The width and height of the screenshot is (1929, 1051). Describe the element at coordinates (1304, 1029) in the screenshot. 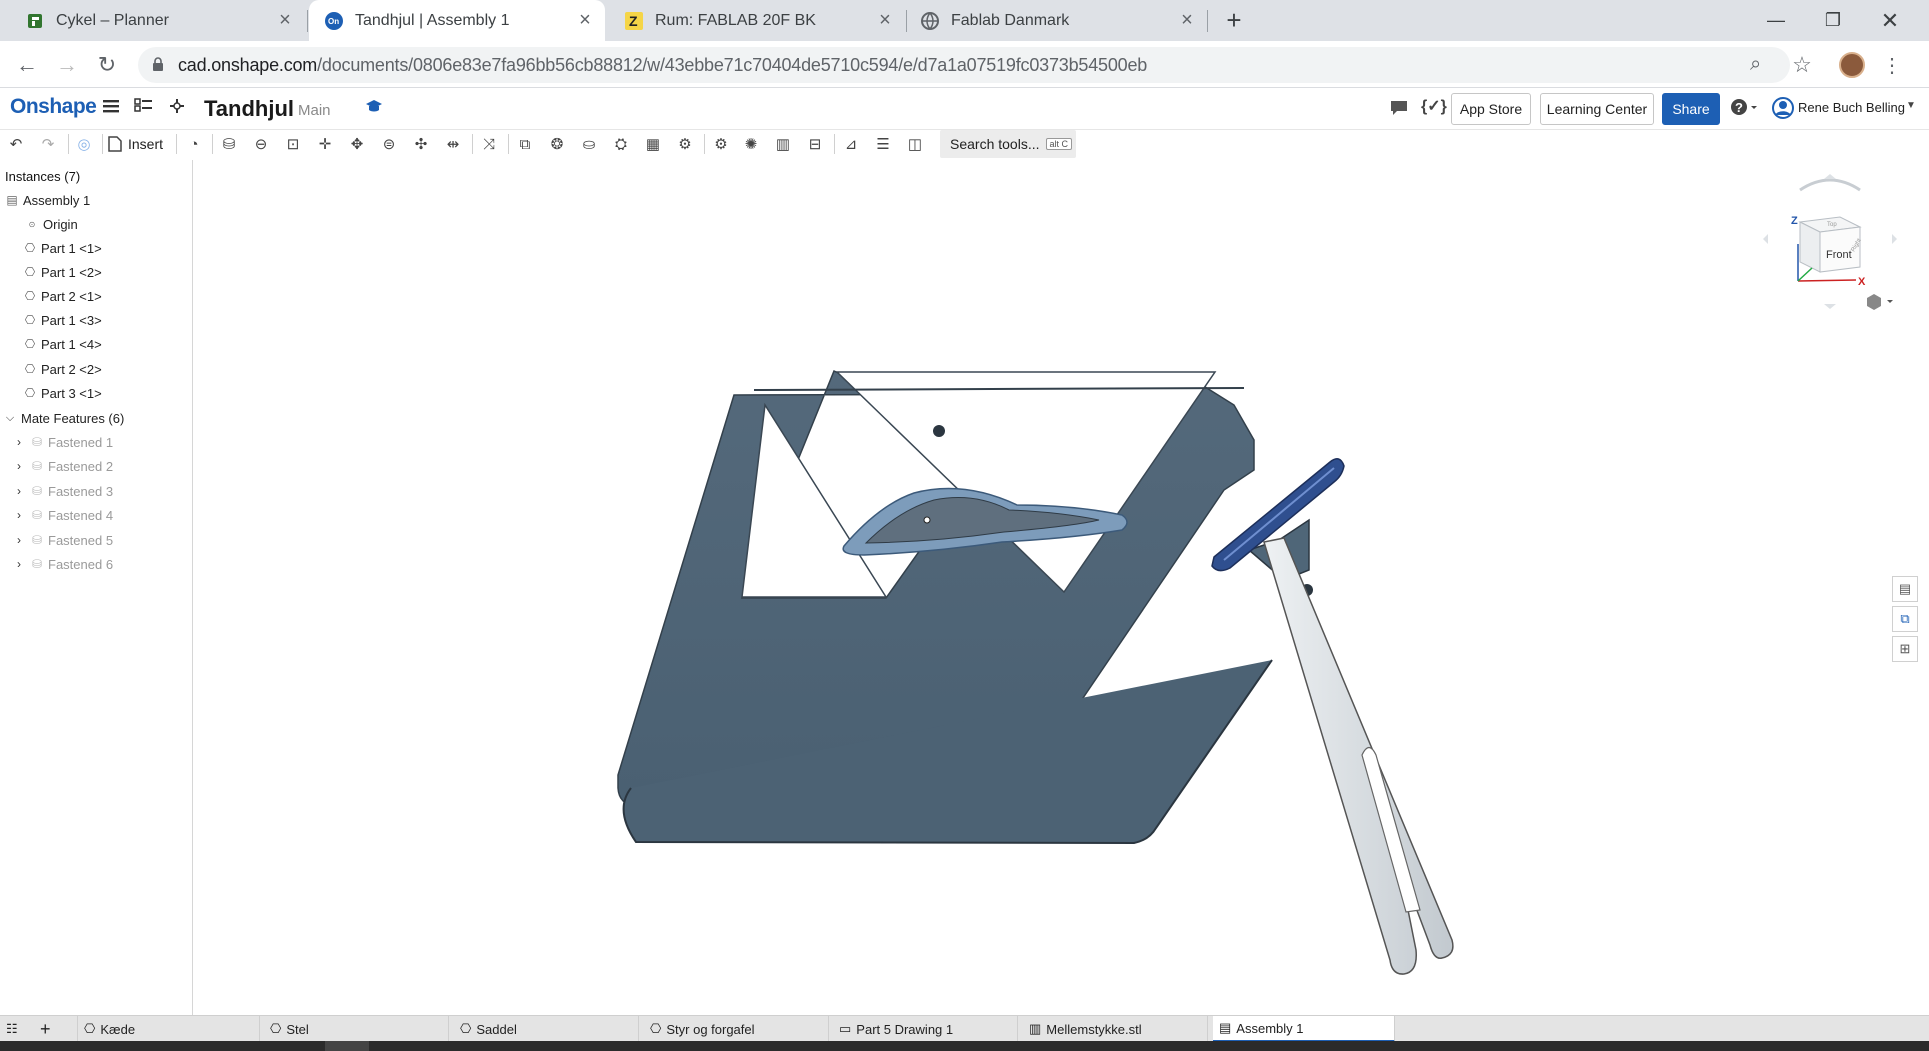

I see `element-tab-active: ▤ Assembly 1` at that location.